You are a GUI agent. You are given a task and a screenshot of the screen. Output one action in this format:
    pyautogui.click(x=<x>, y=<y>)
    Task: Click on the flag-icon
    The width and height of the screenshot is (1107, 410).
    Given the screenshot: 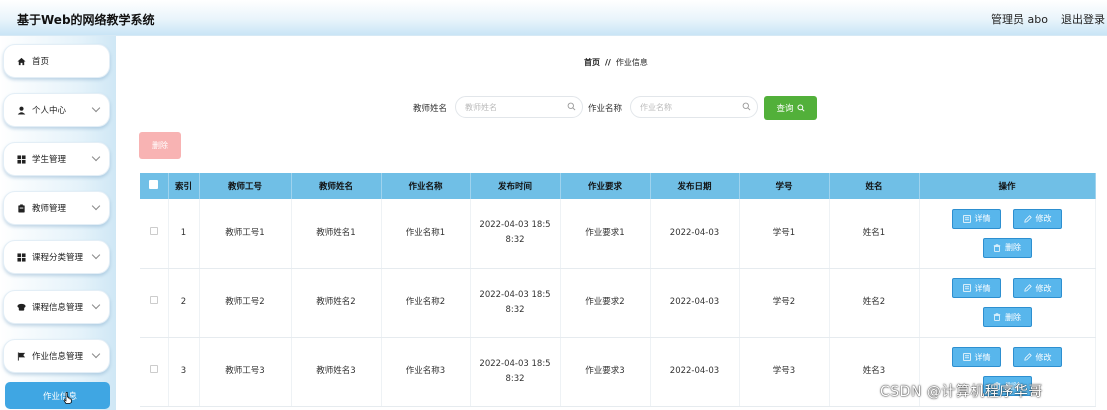 What is the action you would take?
    pyautogui.click(x=21, y=356)
    